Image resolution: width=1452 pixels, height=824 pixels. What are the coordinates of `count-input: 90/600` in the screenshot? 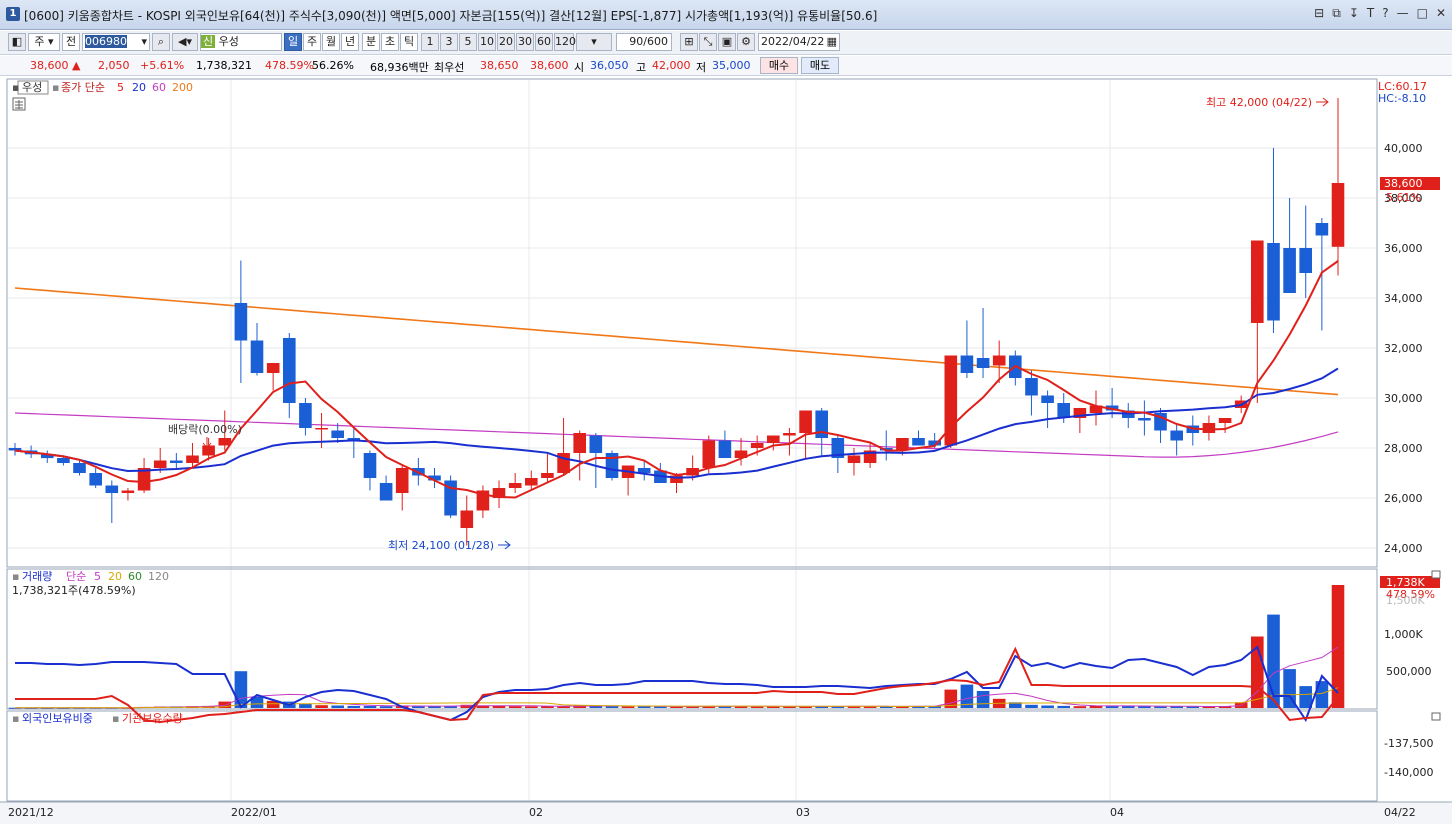 It's located at (644, 42).